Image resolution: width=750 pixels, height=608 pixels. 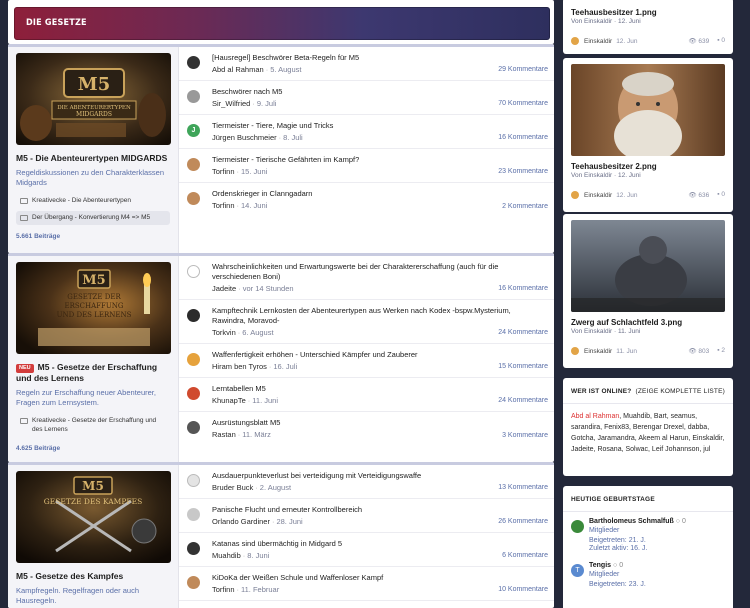 I want to click on paperclip-icon, so click(x=193, y=271).